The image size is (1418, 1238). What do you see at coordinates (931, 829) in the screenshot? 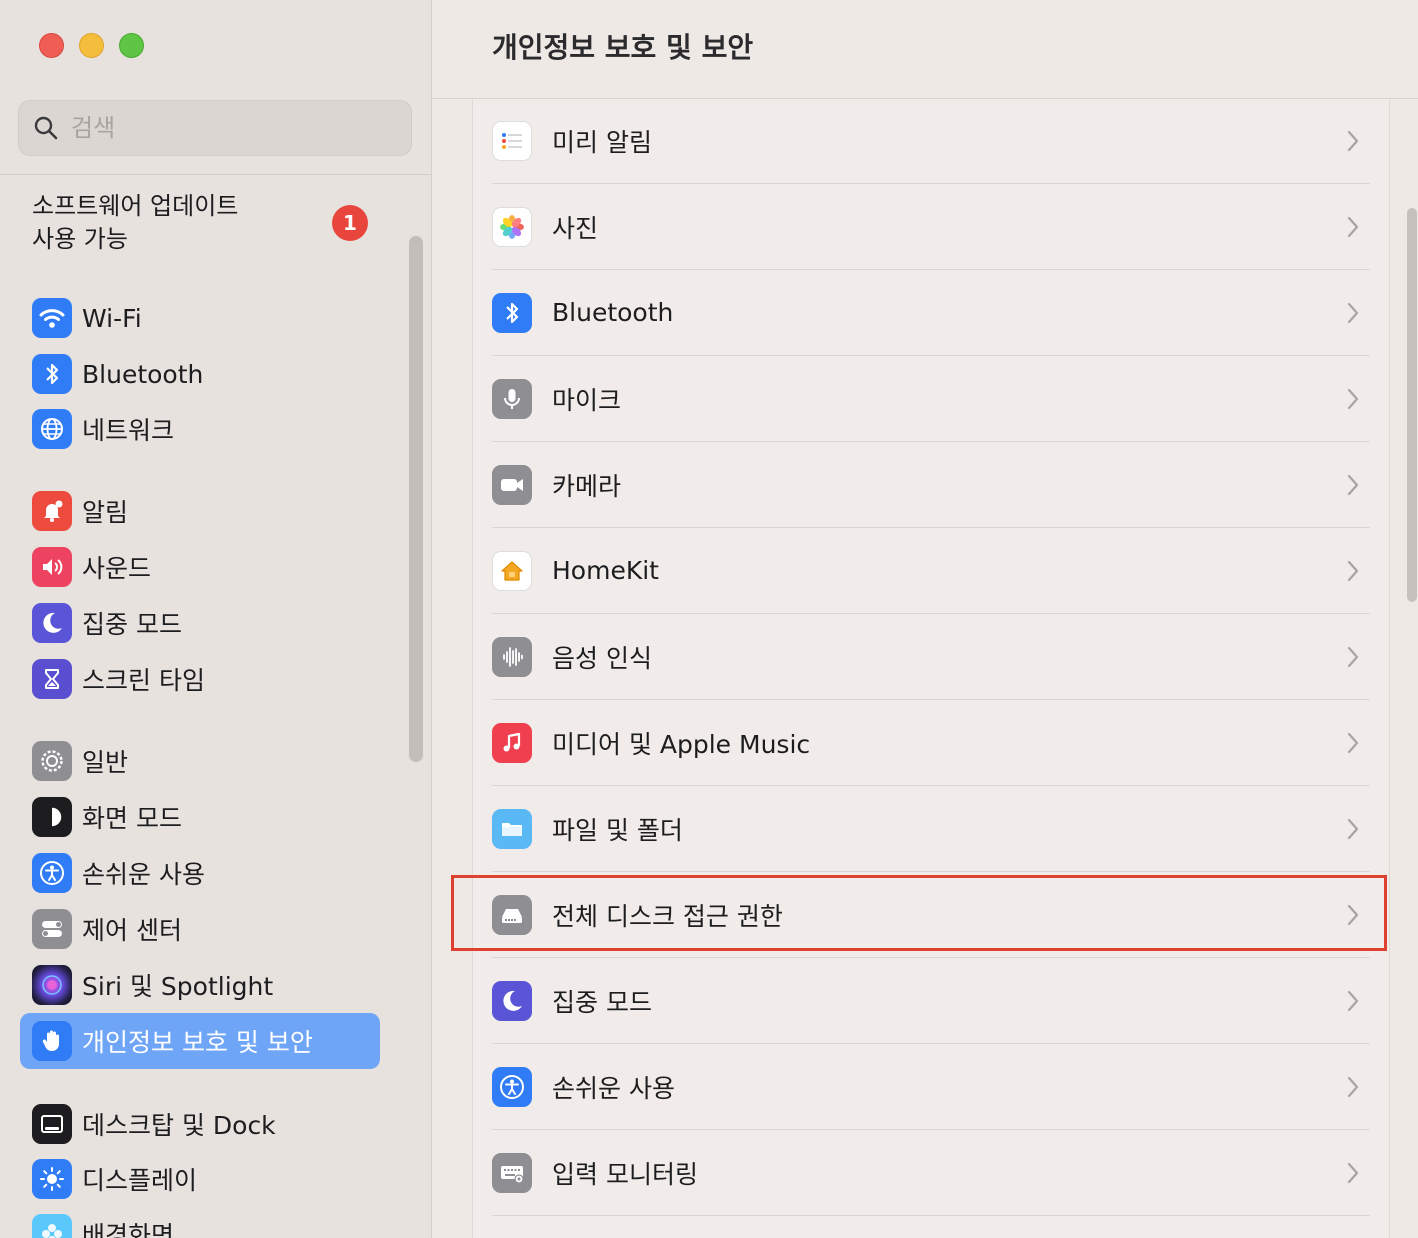
I see `row-files-folders: 파일 및 폴더` at bounding box center [931, 829].